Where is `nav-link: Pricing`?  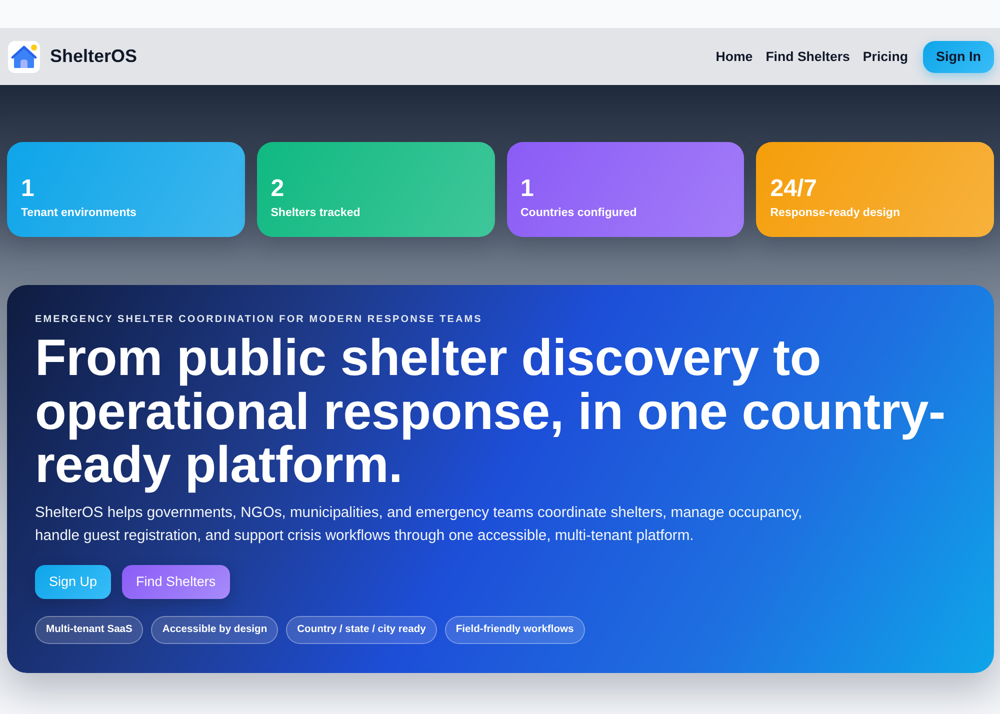
nav-link: Pricing is located at coordinates (885, 56).